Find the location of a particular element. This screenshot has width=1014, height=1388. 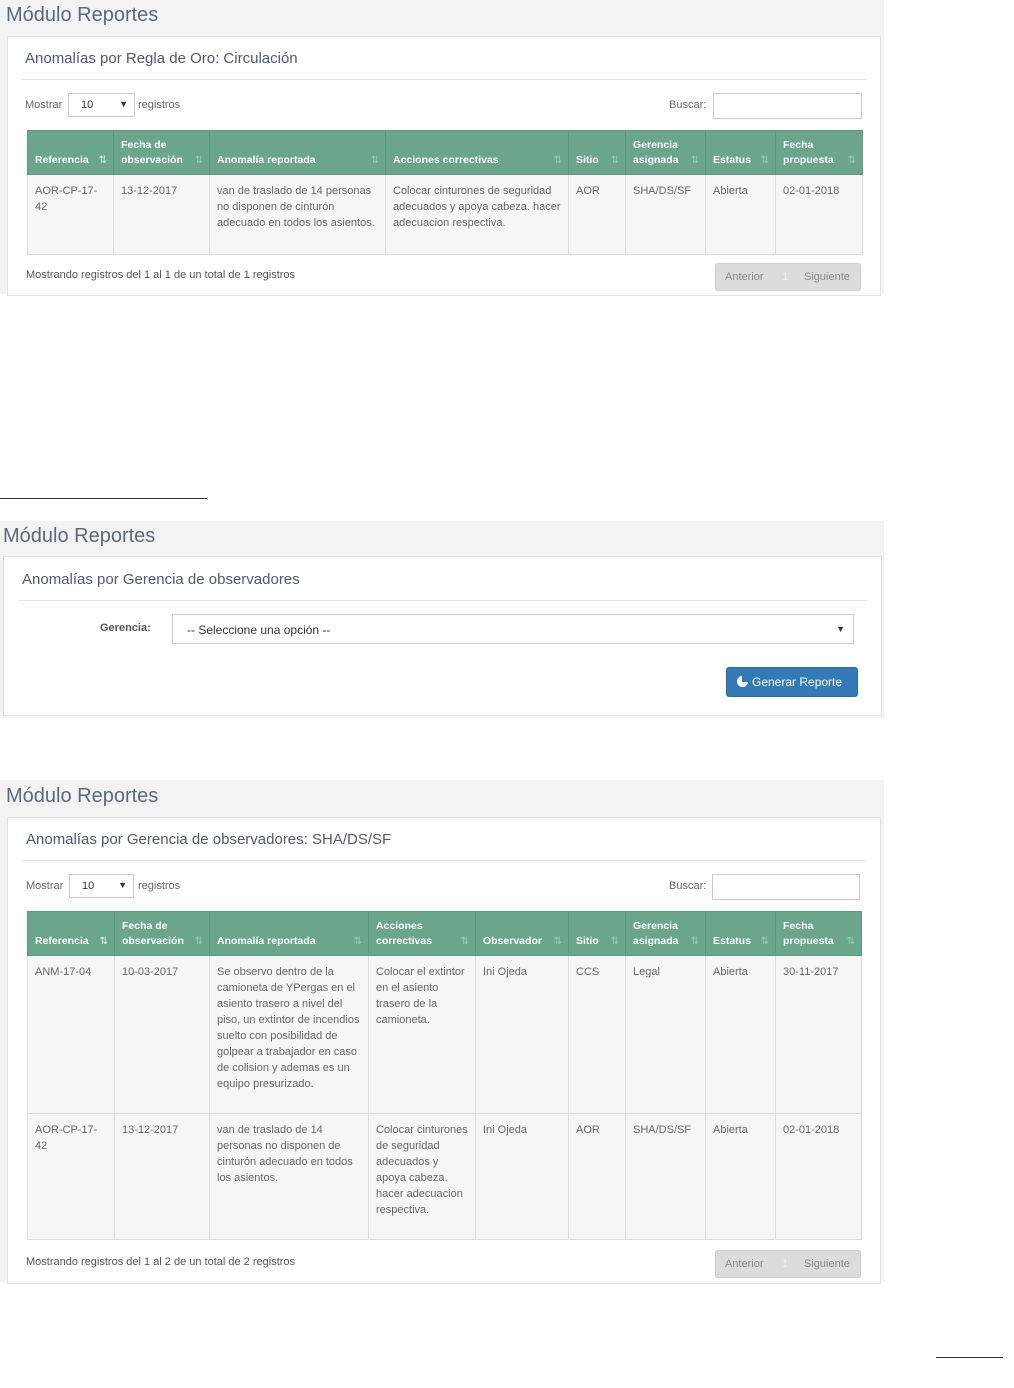

gerencia-label: Gerencia: is located at coordinates (125, 628).